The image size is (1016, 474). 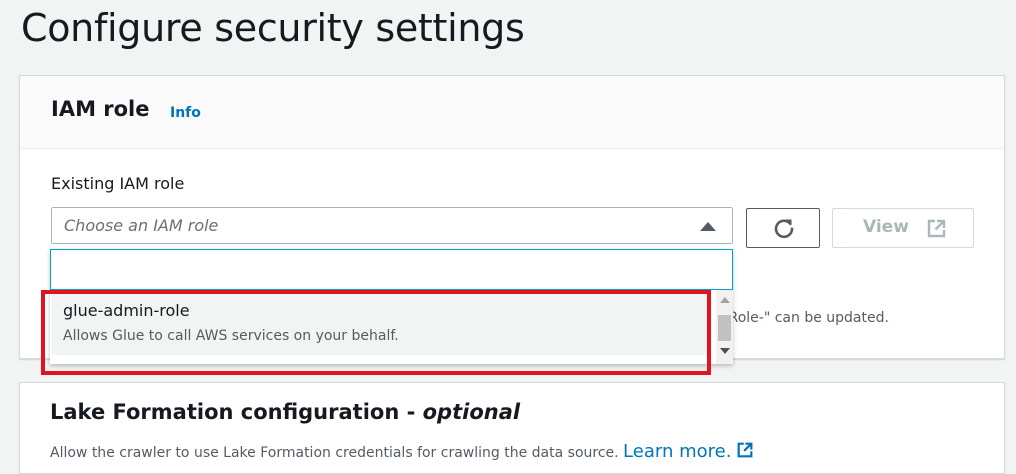 What do you see at coordinates (708, 226) in the screenshot?
I see `caret-up-icon` at bounding box center [708, 226].